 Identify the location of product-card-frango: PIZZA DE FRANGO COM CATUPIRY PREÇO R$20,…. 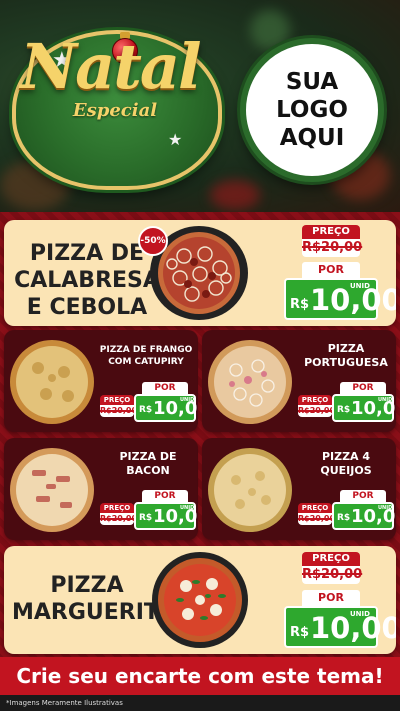
(101, 381).